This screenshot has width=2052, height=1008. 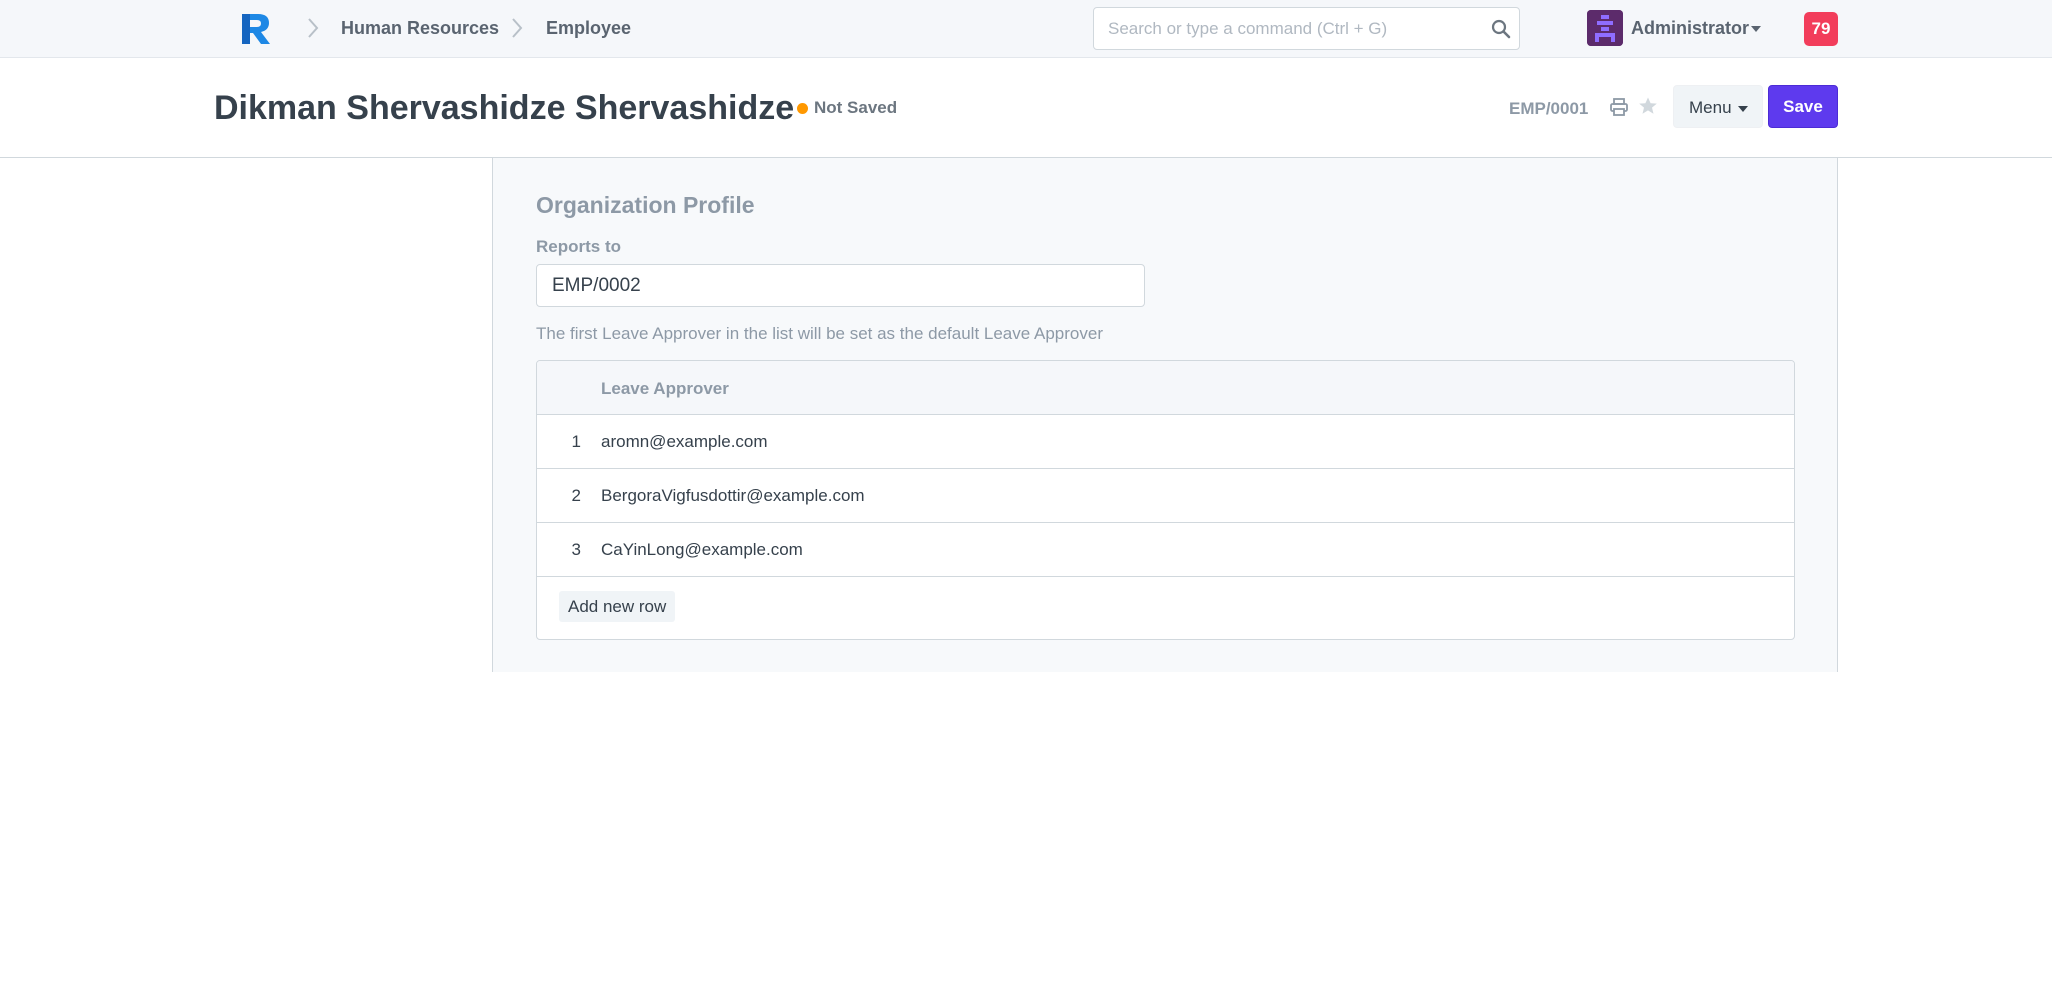 I want to click on add-new-row-button: Add new row, so click(x=617, y=606).